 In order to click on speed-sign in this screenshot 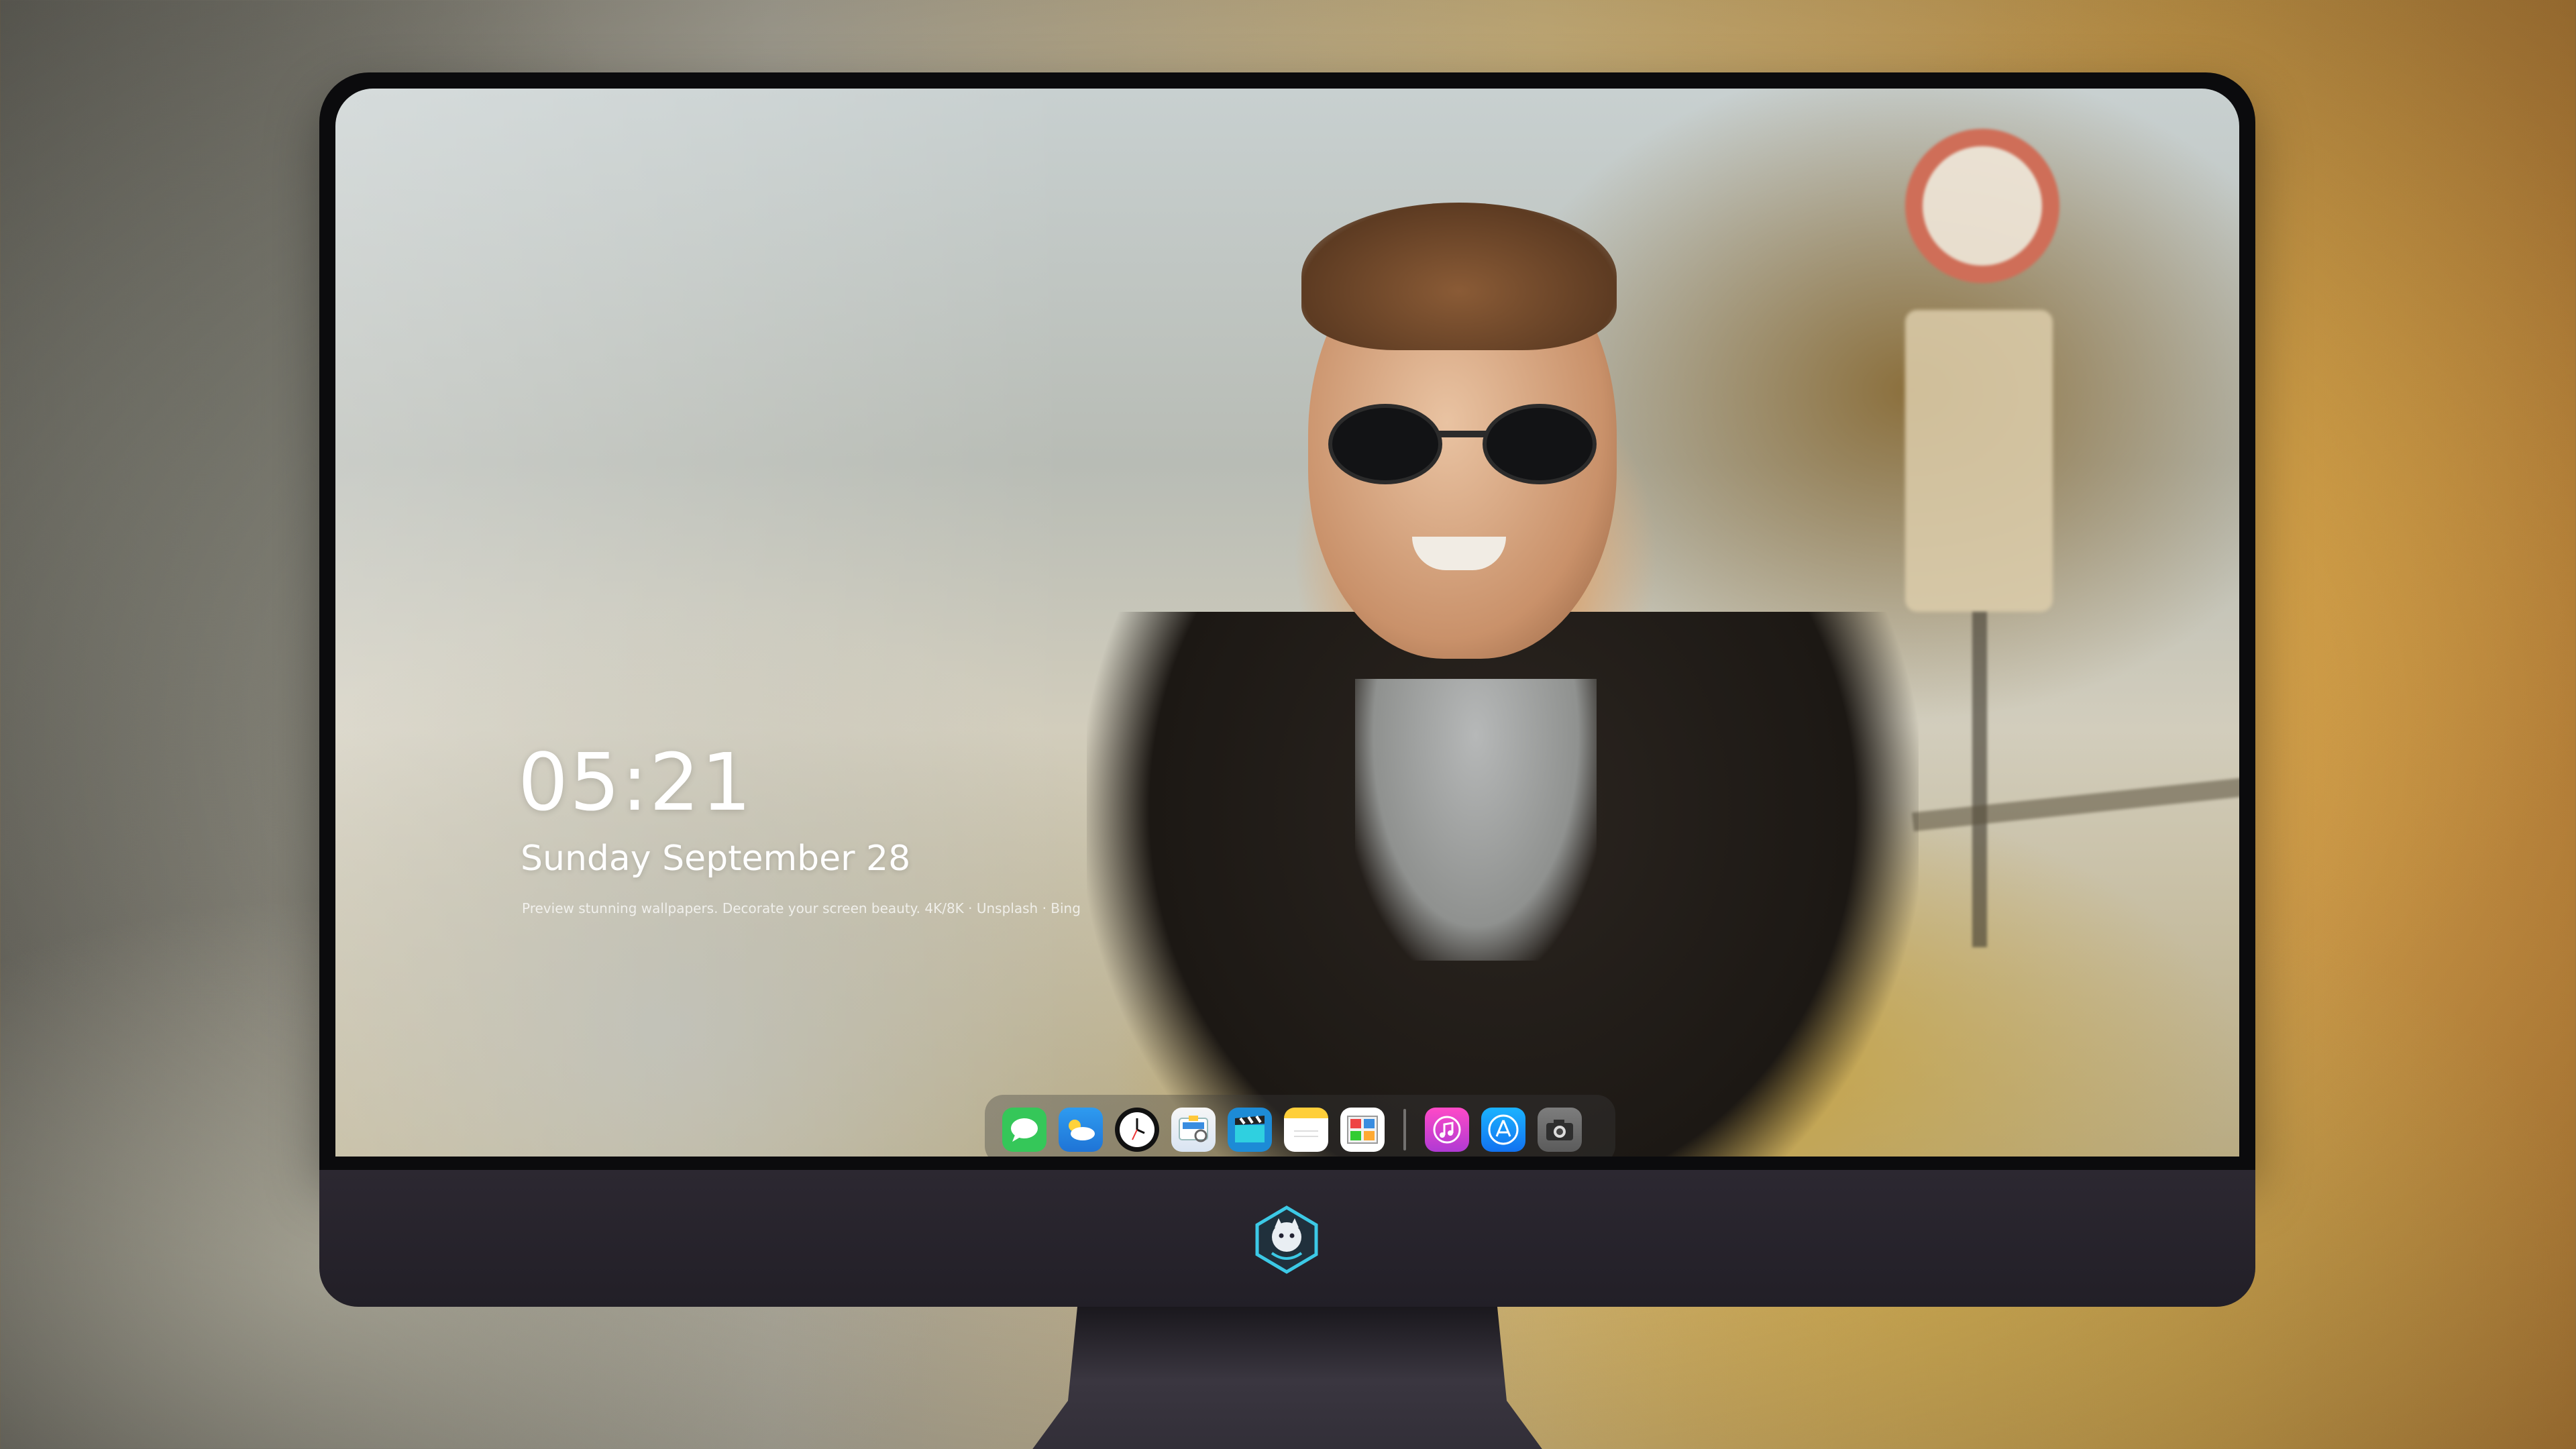, I will do `click(1982, 206)`.